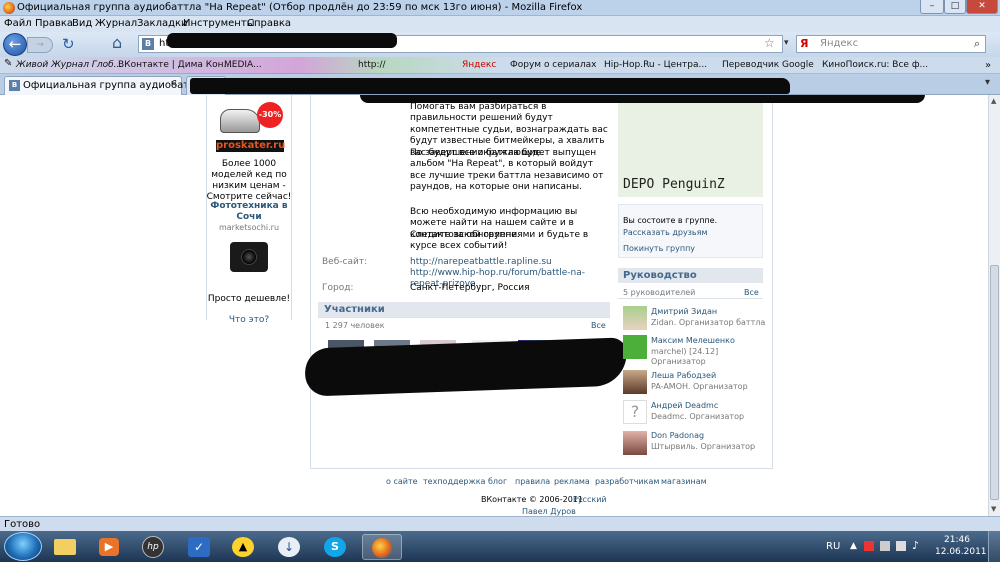 The width and height of the screenshot is (1000, 562). I want to click on taskbar-firefox, so click(382, 547).